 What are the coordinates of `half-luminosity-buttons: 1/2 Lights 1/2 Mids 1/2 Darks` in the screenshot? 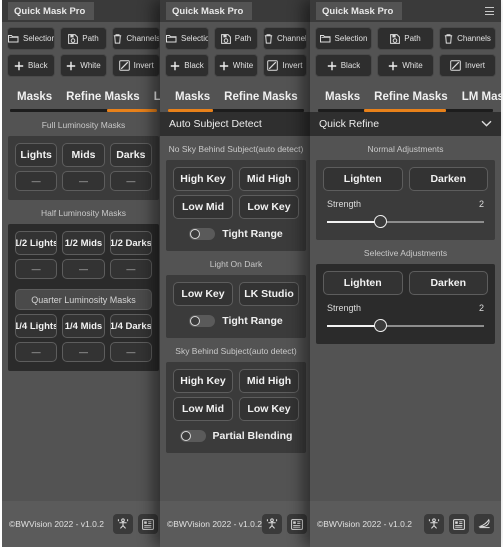 It's located at (83, 243).